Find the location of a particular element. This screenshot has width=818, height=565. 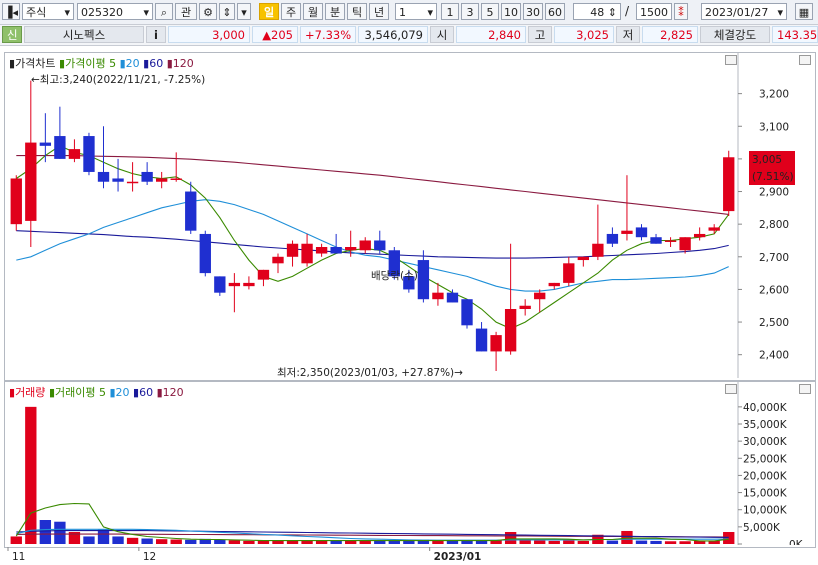

period-tick-button: 틱 is located at coordinates (357, 11).